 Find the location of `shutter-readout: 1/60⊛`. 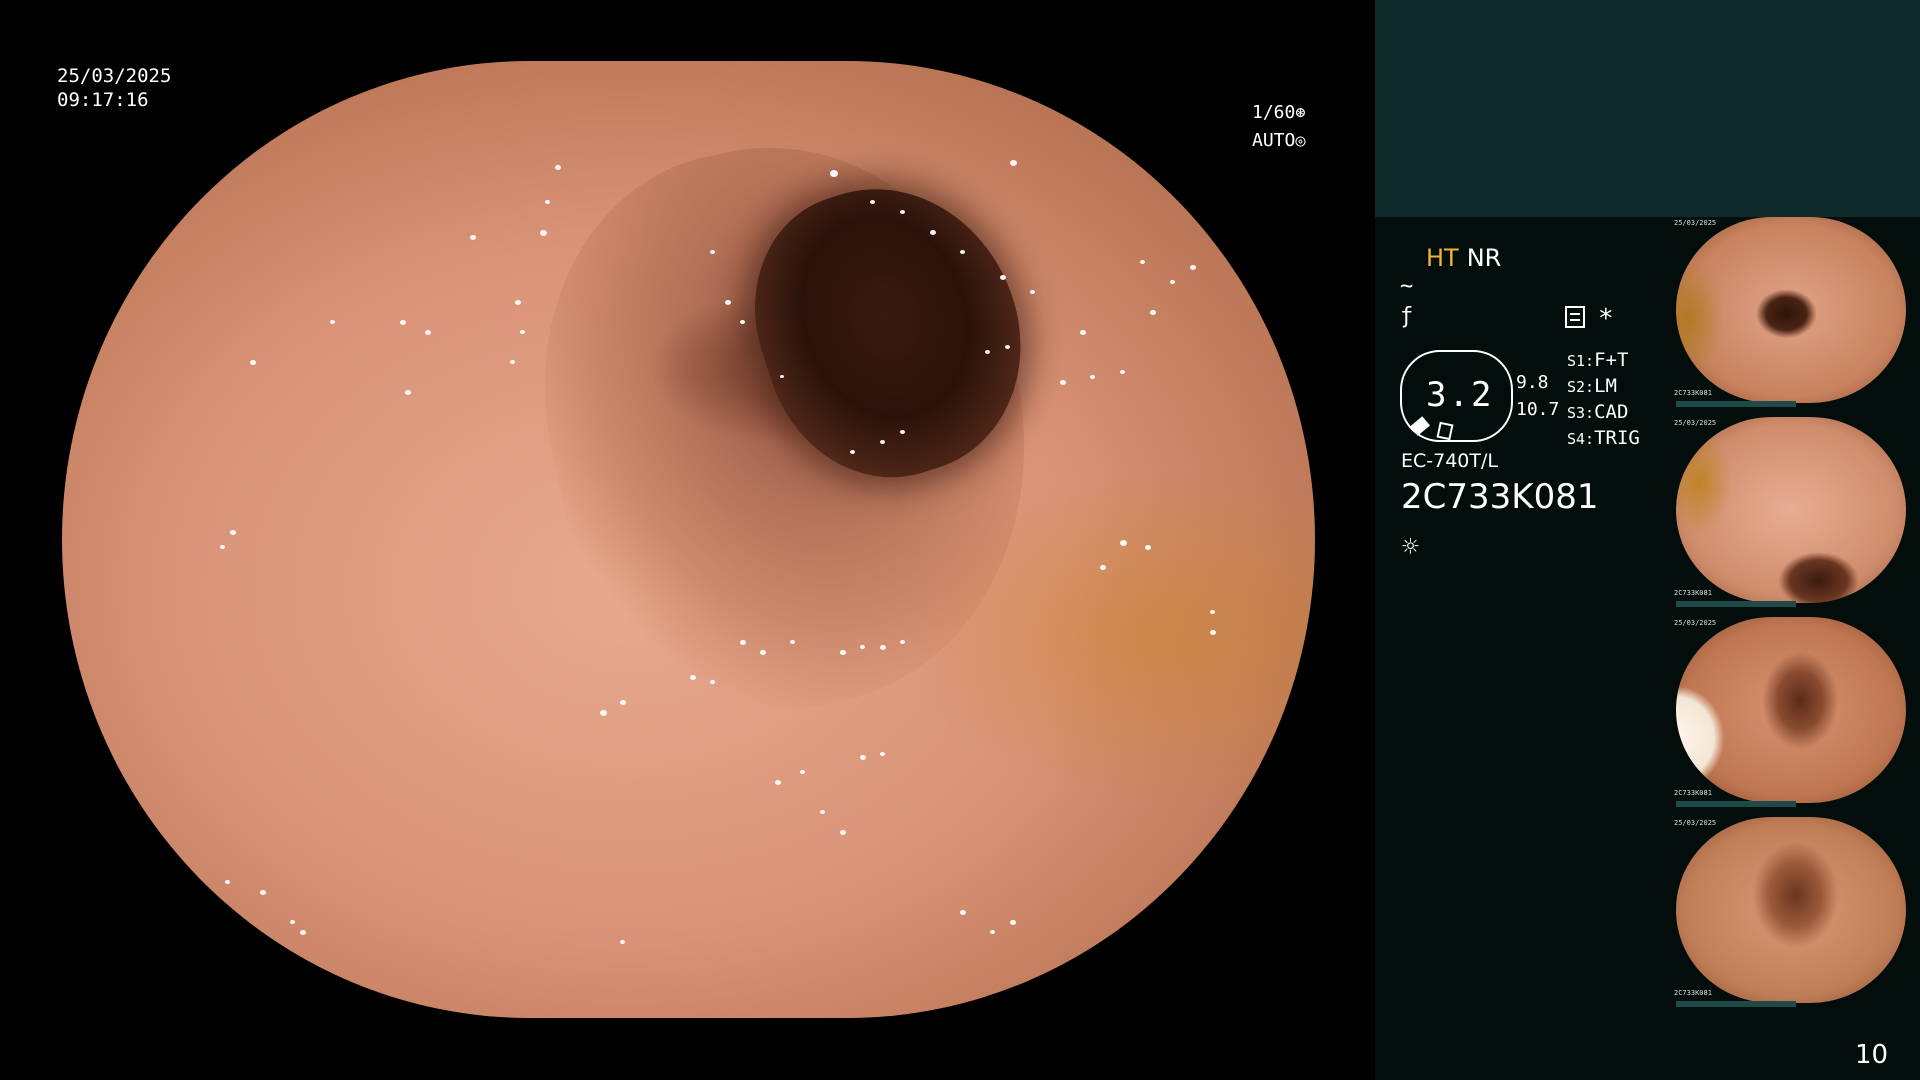

shutter-readout: 1/60⊛ is located at coordinates (1279, 113).